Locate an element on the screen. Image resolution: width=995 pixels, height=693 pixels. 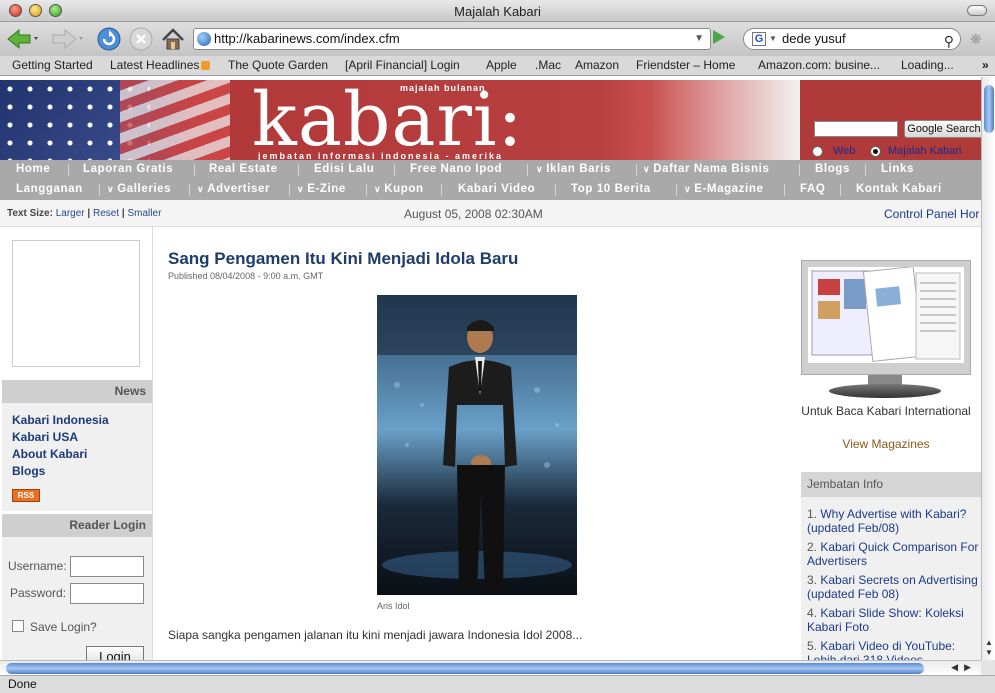
vertical-scroll-thumb is located at coordinates (989, 109).